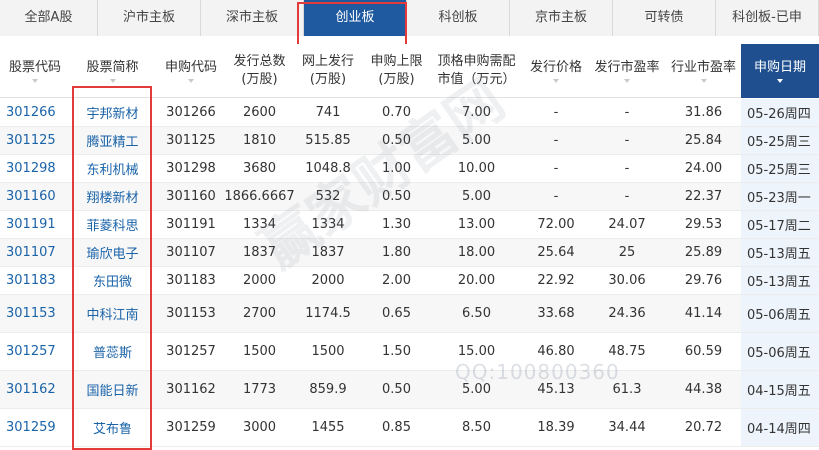  Describe the element at coordinates (396, 427) in the screenshot. I see `cell-limit: 0.85` at that location.